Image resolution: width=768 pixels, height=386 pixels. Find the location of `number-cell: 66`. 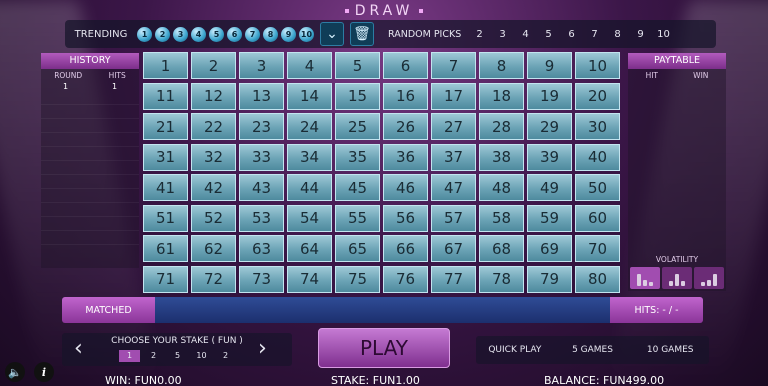

number-cell: 66 is located at coordinates (405, 248).